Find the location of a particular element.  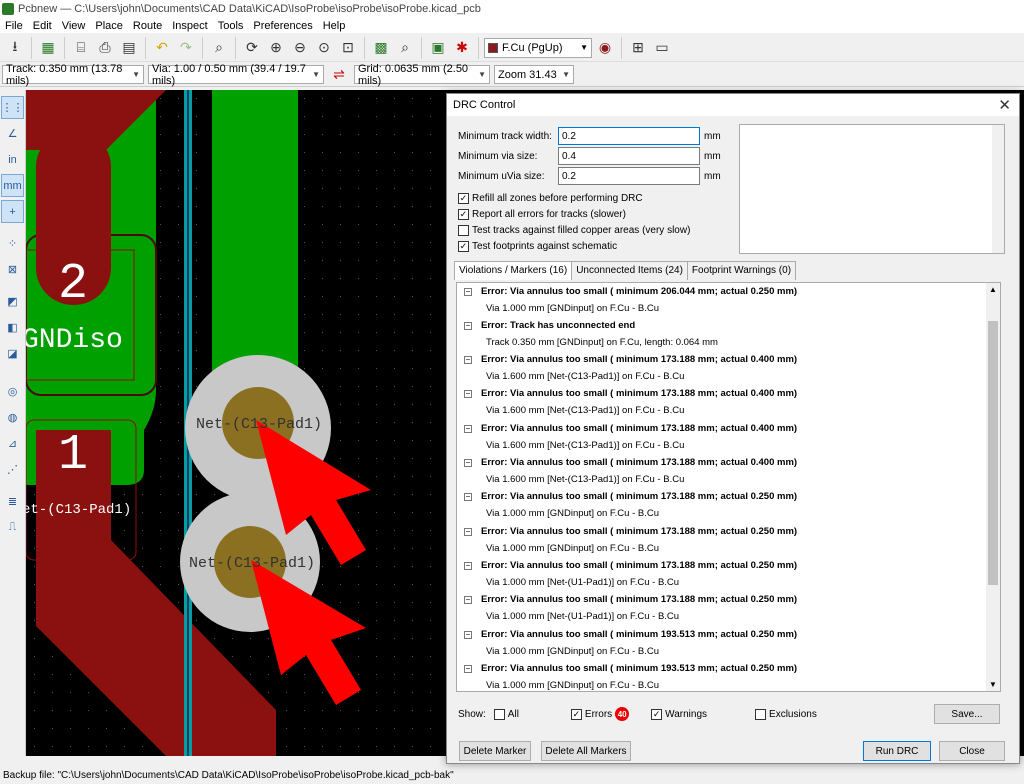

menu-help: Help is located at coordinates (334, 26).